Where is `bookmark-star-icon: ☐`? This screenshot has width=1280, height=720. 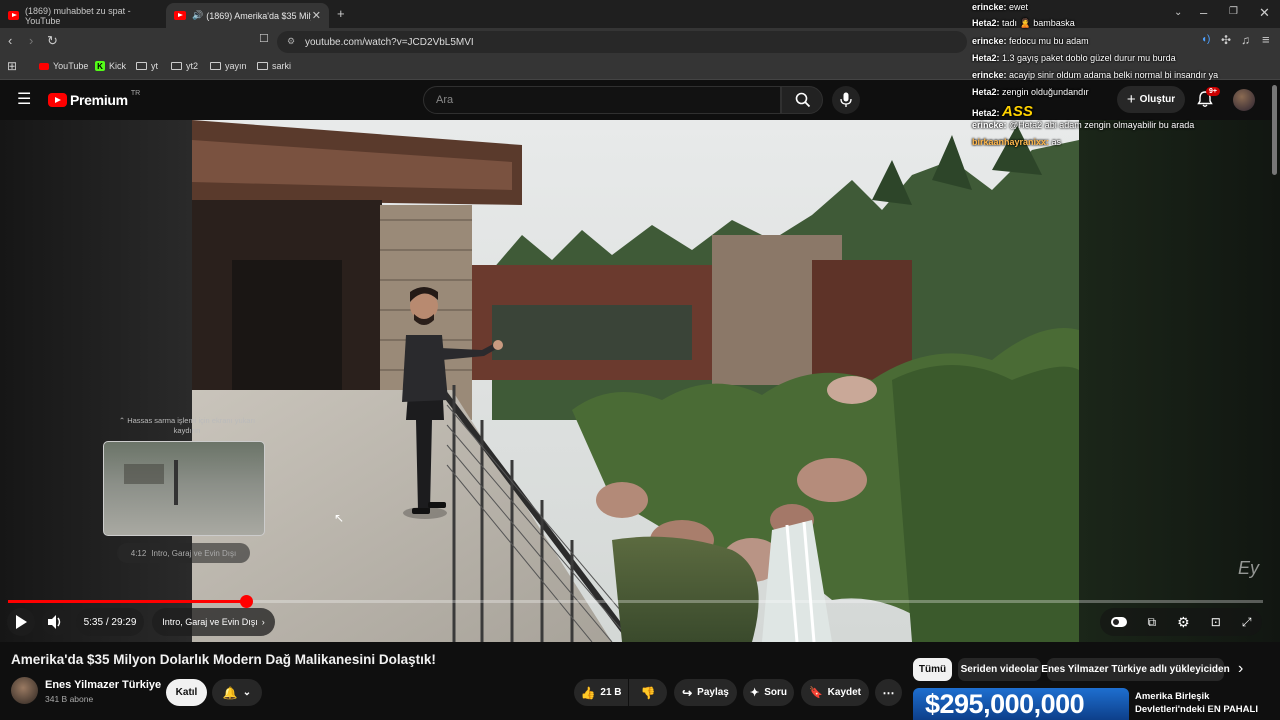 bookmark-star-icon: ☐ is located at coordinates (264, 39).